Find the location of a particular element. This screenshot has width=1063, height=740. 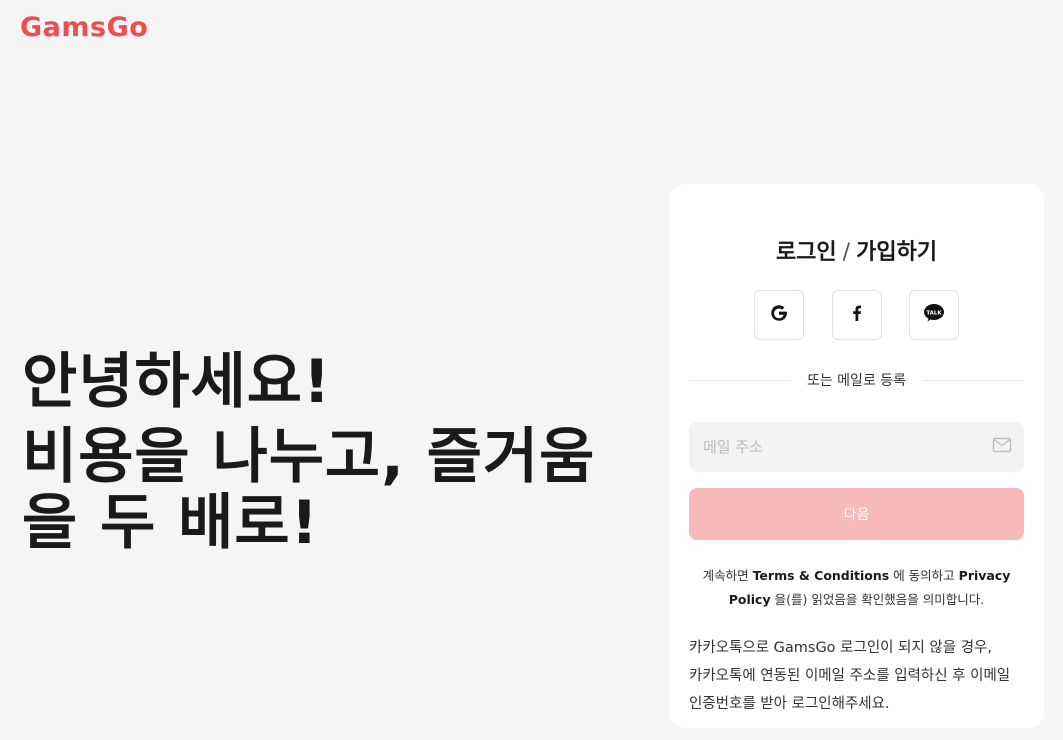

kakaotalk-icon-text: TALK is located at coordinates (934, 314).